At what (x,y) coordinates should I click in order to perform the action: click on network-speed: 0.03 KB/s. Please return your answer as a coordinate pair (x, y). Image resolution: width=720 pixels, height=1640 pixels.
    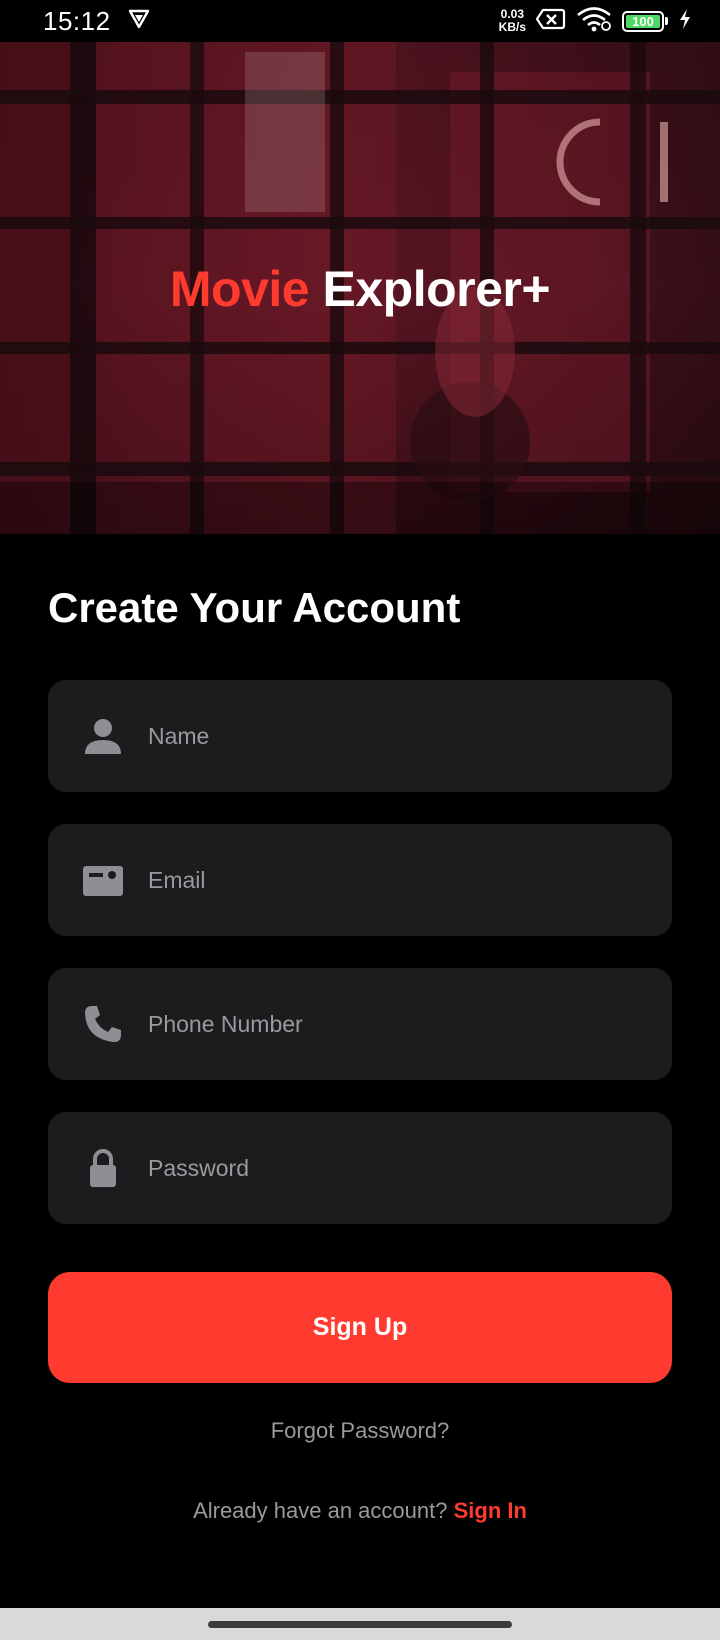
    Looking at the image, I should click on (512, 21).